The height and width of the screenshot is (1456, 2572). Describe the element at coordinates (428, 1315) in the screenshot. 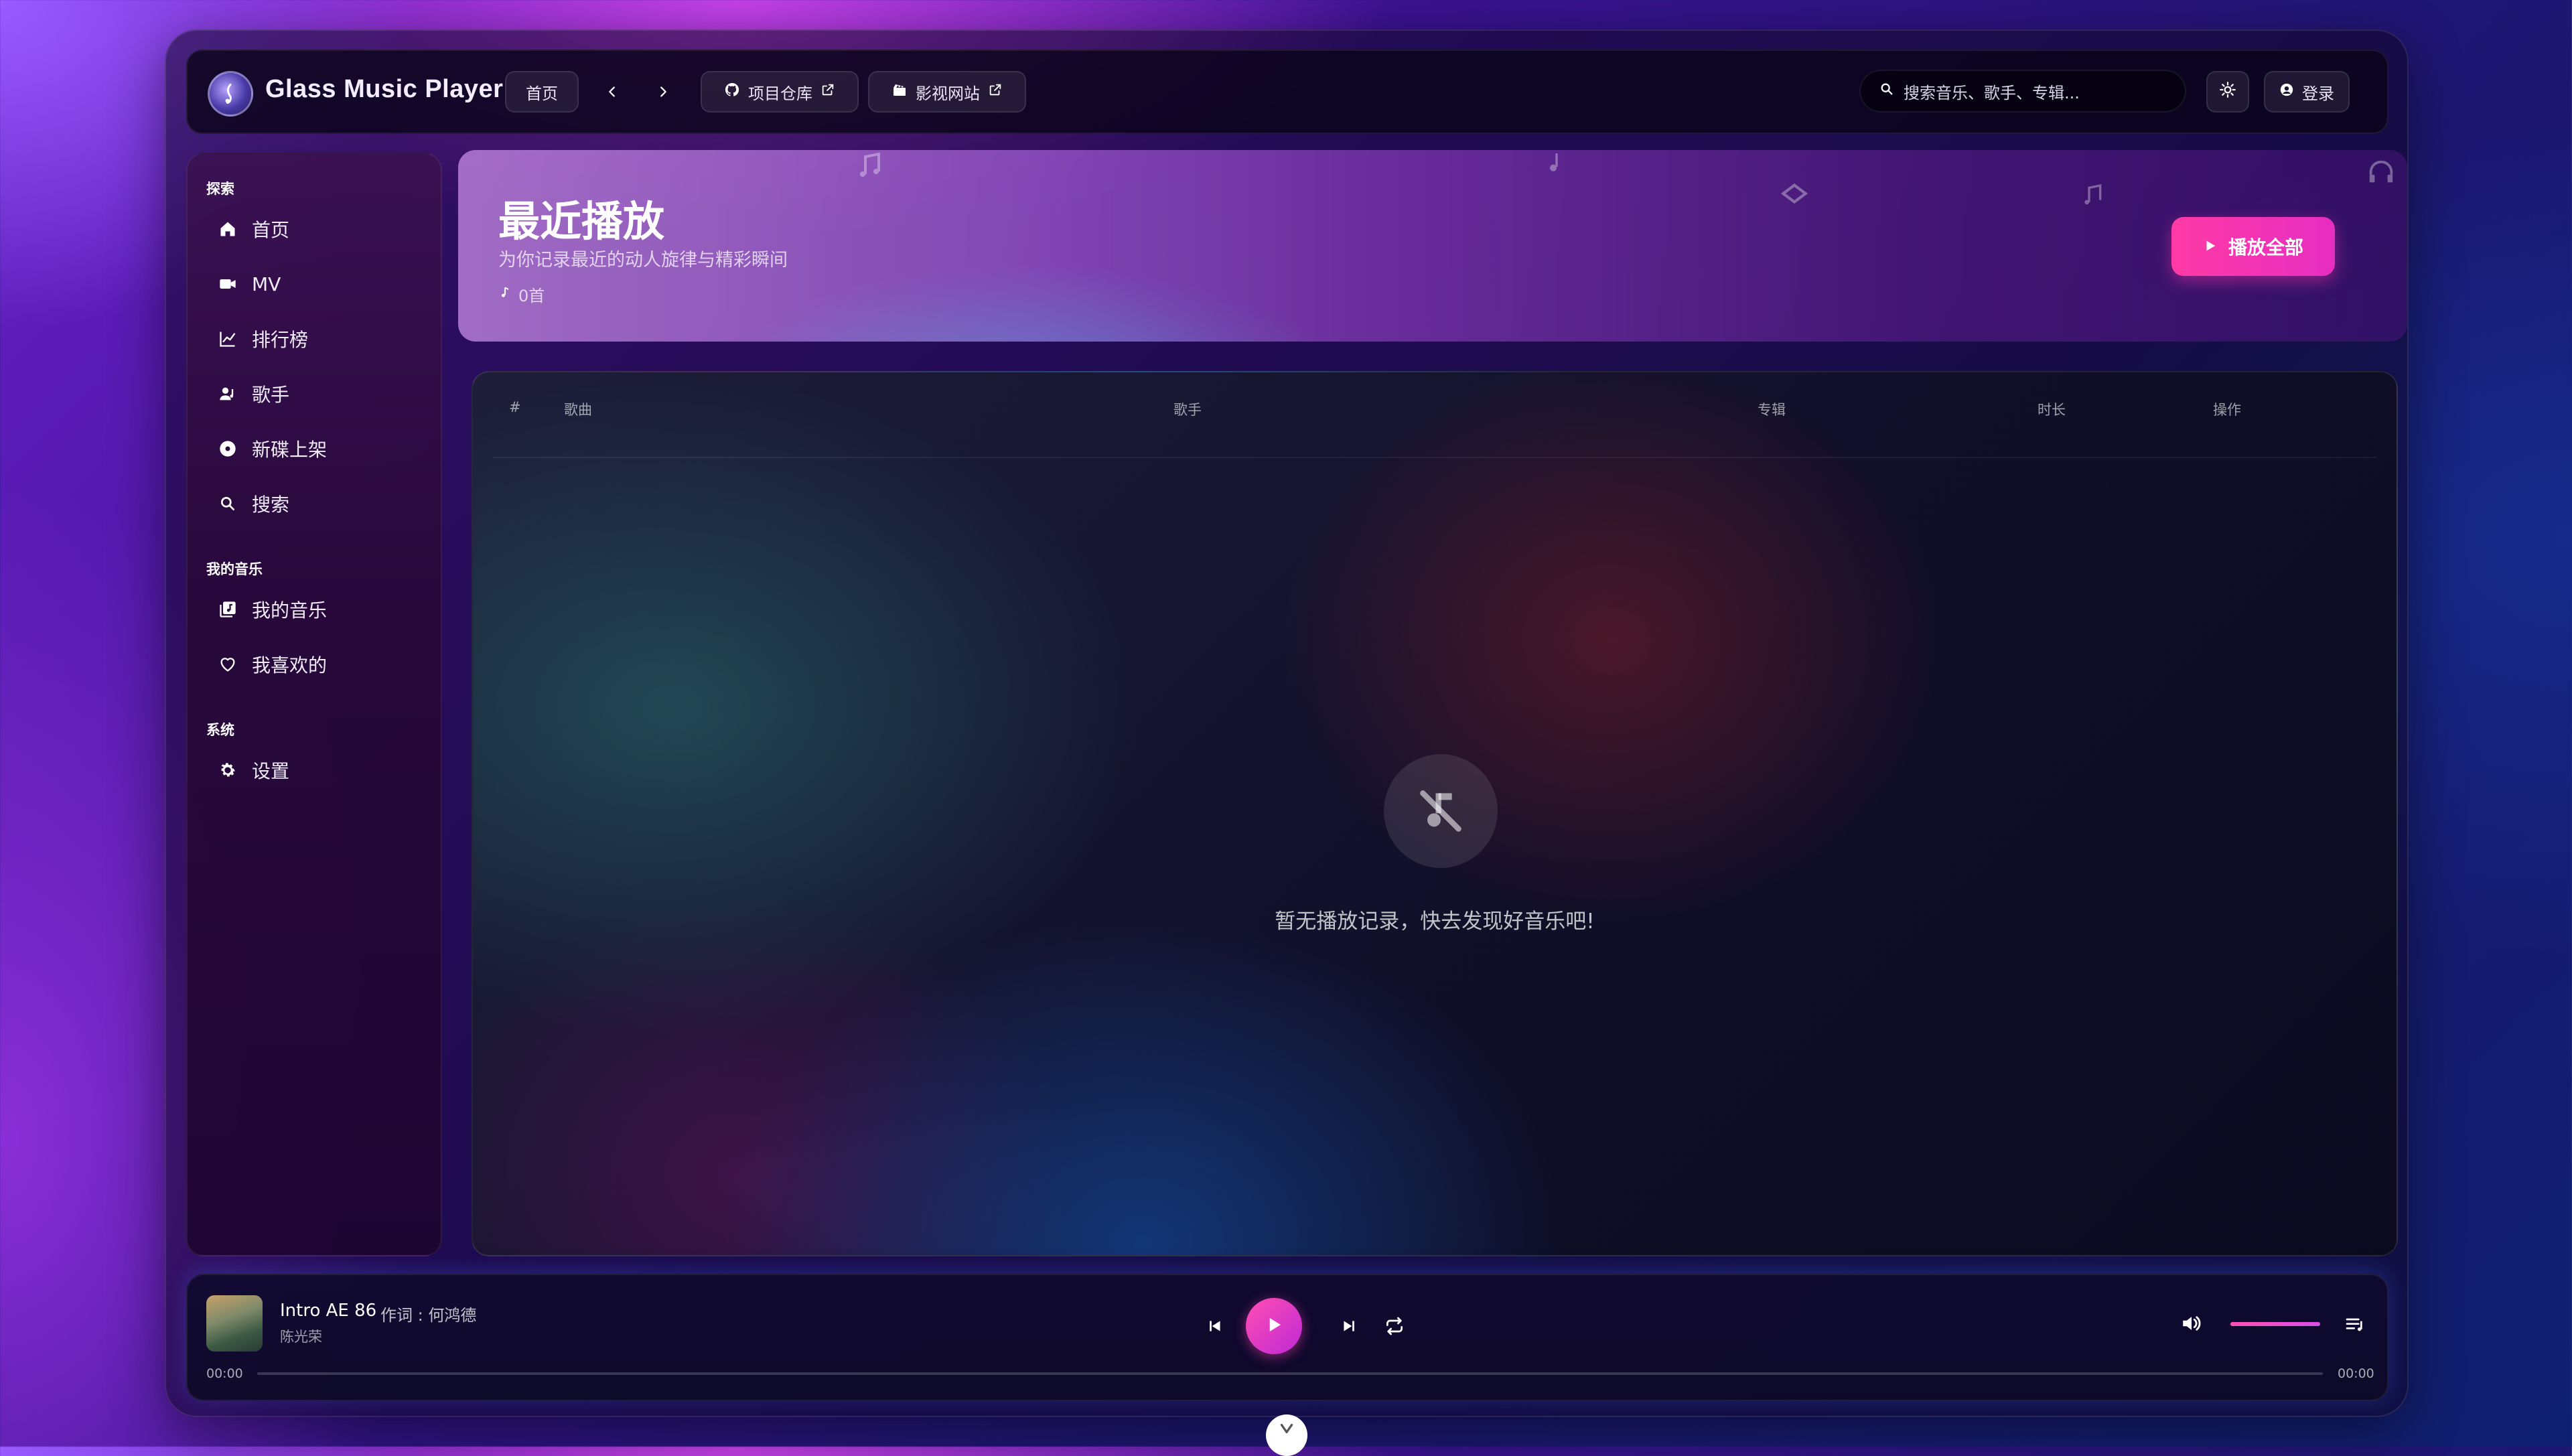

I see `now-playing-lyricist: 作词 : 何鸿德` at that location.